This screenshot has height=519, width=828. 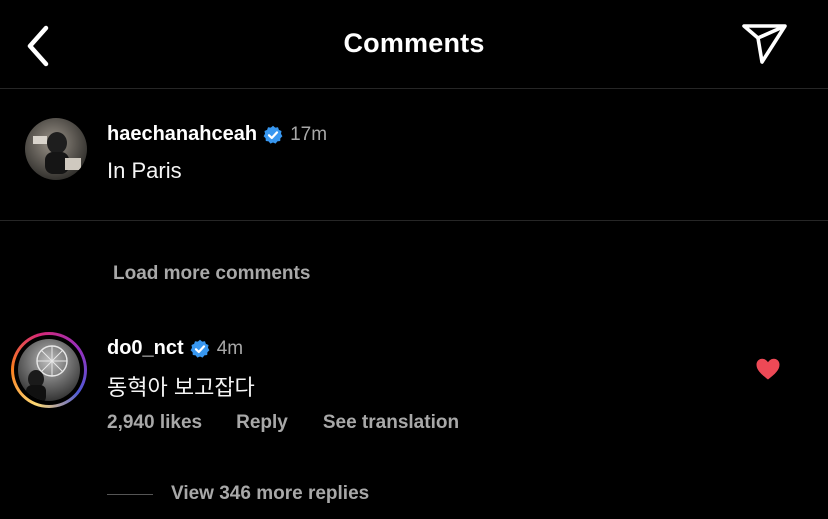 I want to click on view-replies: View 346 more replies, so click(x=238, y=494).